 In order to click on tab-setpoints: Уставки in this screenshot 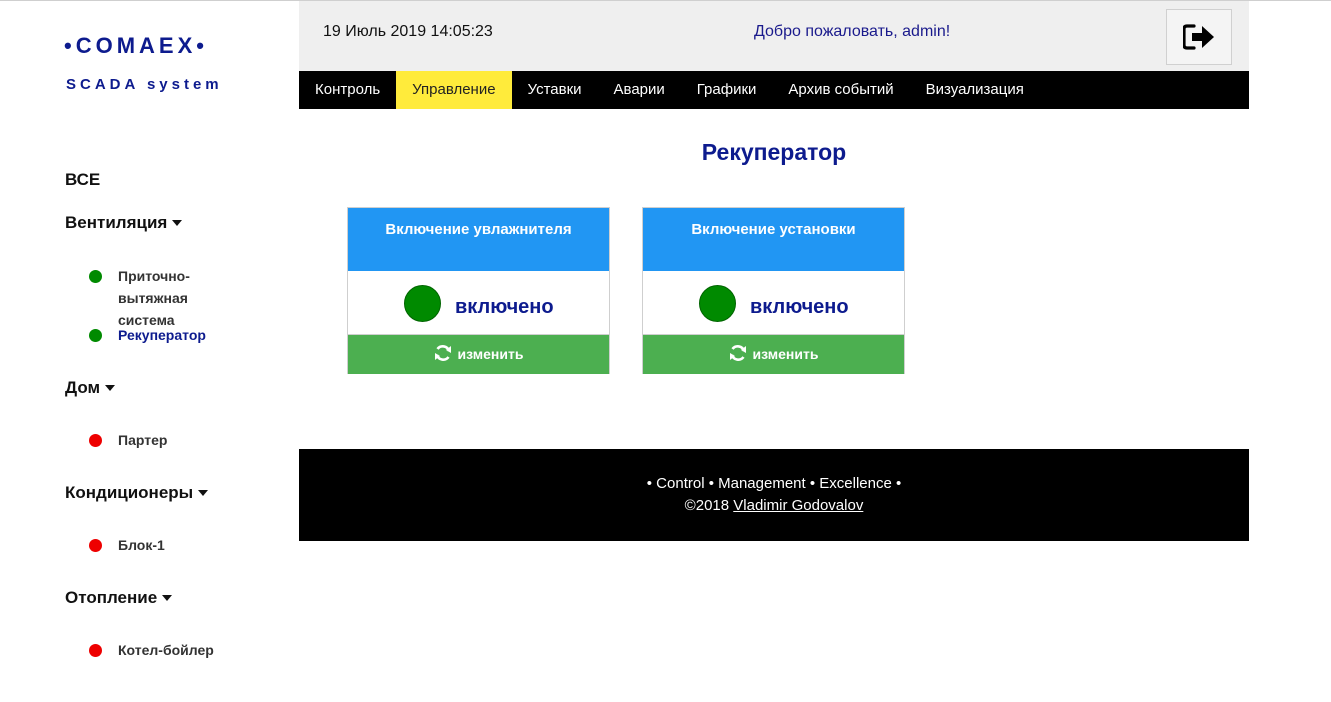, I will do `click(555, 90)`.